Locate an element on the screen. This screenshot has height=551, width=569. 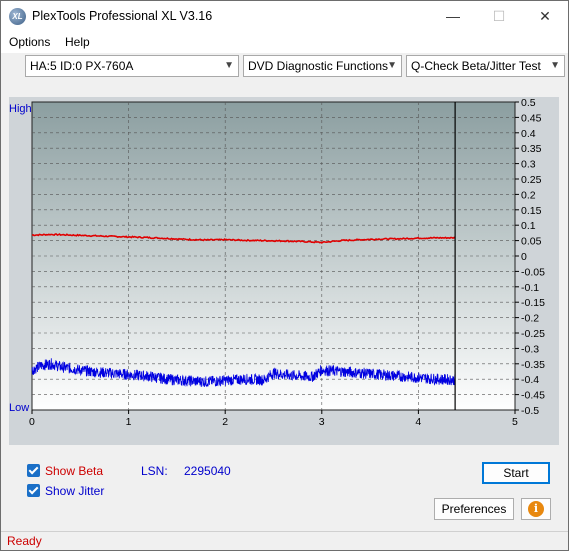
status-text: Ready is located at coordinates (24, 541).